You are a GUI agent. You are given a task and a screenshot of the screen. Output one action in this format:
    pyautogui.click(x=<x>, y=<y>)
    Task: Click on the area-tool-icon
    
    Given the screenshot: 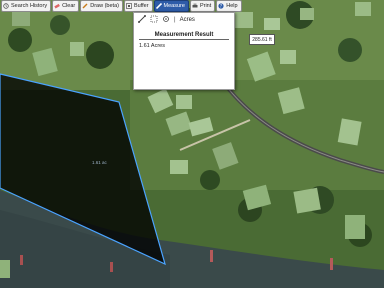 What is the action you would take?
    pyautogui.click(x=154, y=20)
    